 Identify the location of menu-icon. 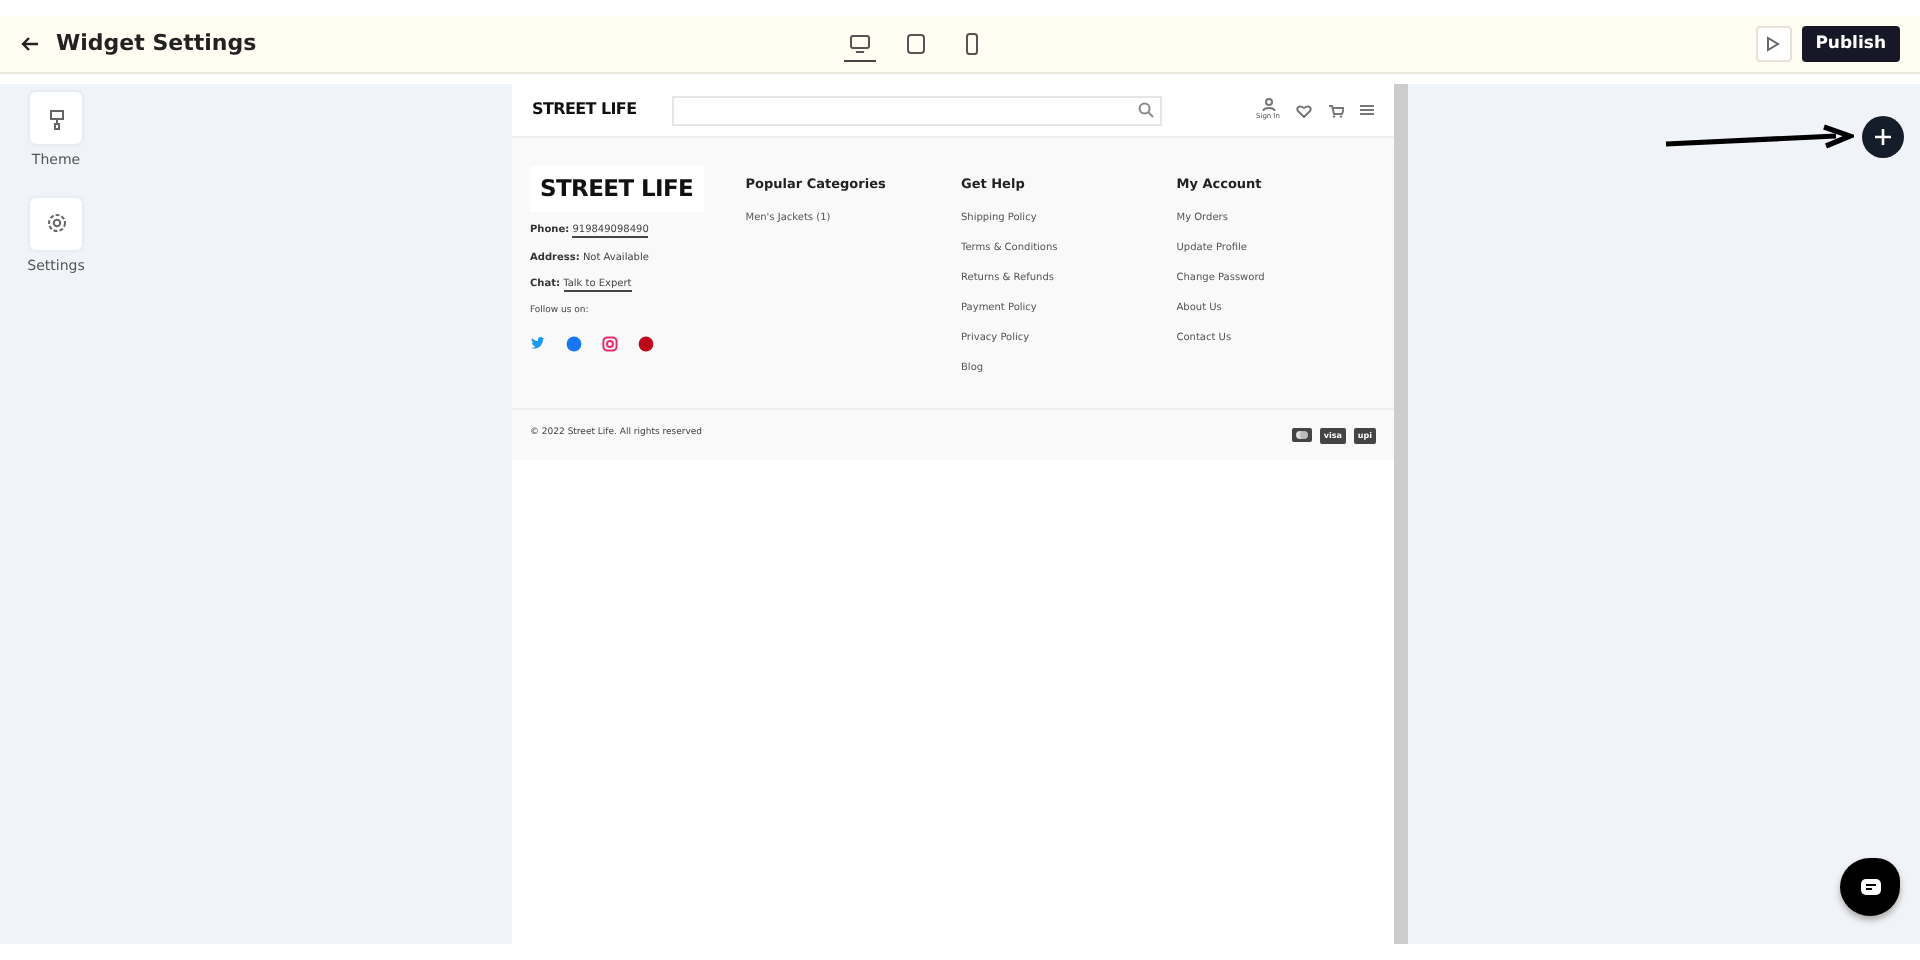
(1367, 110).